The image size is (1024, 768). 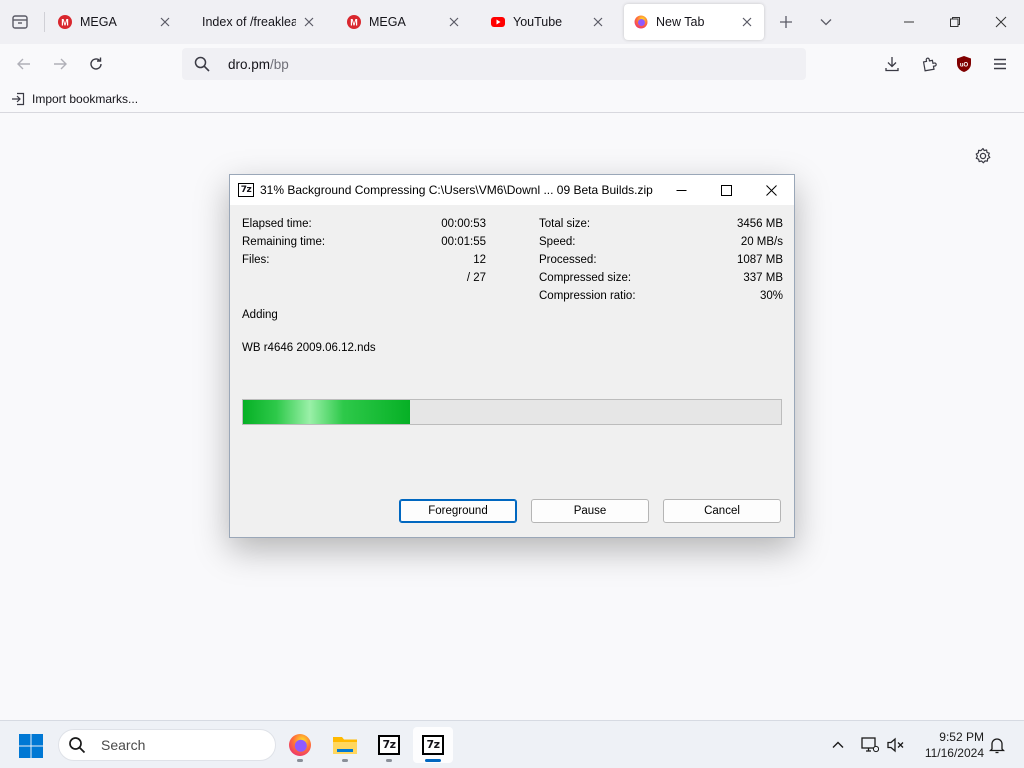 I want to click on url-host: dro.pm, so click(x=249, y=64).